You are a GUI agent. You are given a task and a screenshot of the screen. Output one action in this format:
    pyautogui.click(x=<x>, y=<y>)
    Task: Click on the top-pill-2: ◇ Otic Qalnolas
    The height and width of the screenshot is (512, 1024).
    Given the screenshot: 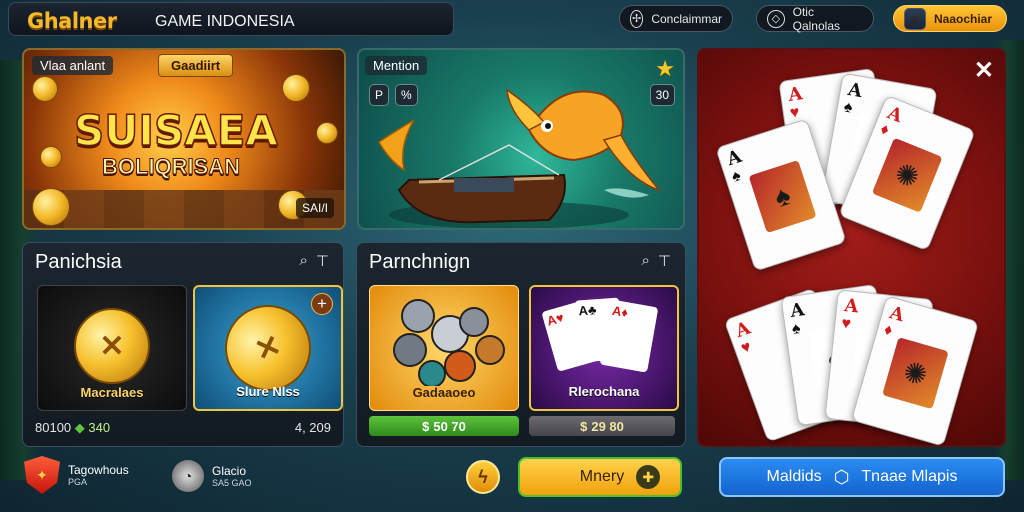 What is the action you would take?
    pyautogui.click(x=815, y=18)
    